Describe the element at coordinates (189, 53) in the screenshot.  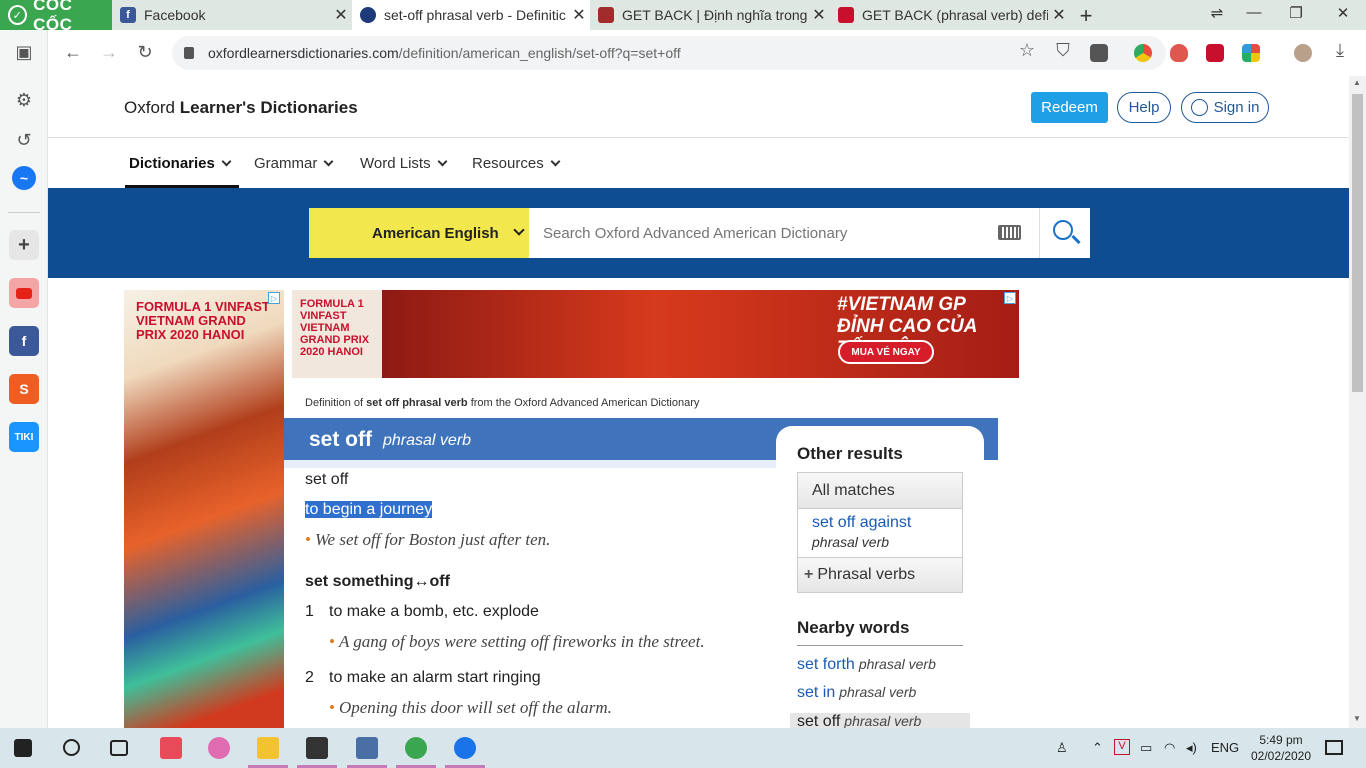
I see `lock-icon` at that location.